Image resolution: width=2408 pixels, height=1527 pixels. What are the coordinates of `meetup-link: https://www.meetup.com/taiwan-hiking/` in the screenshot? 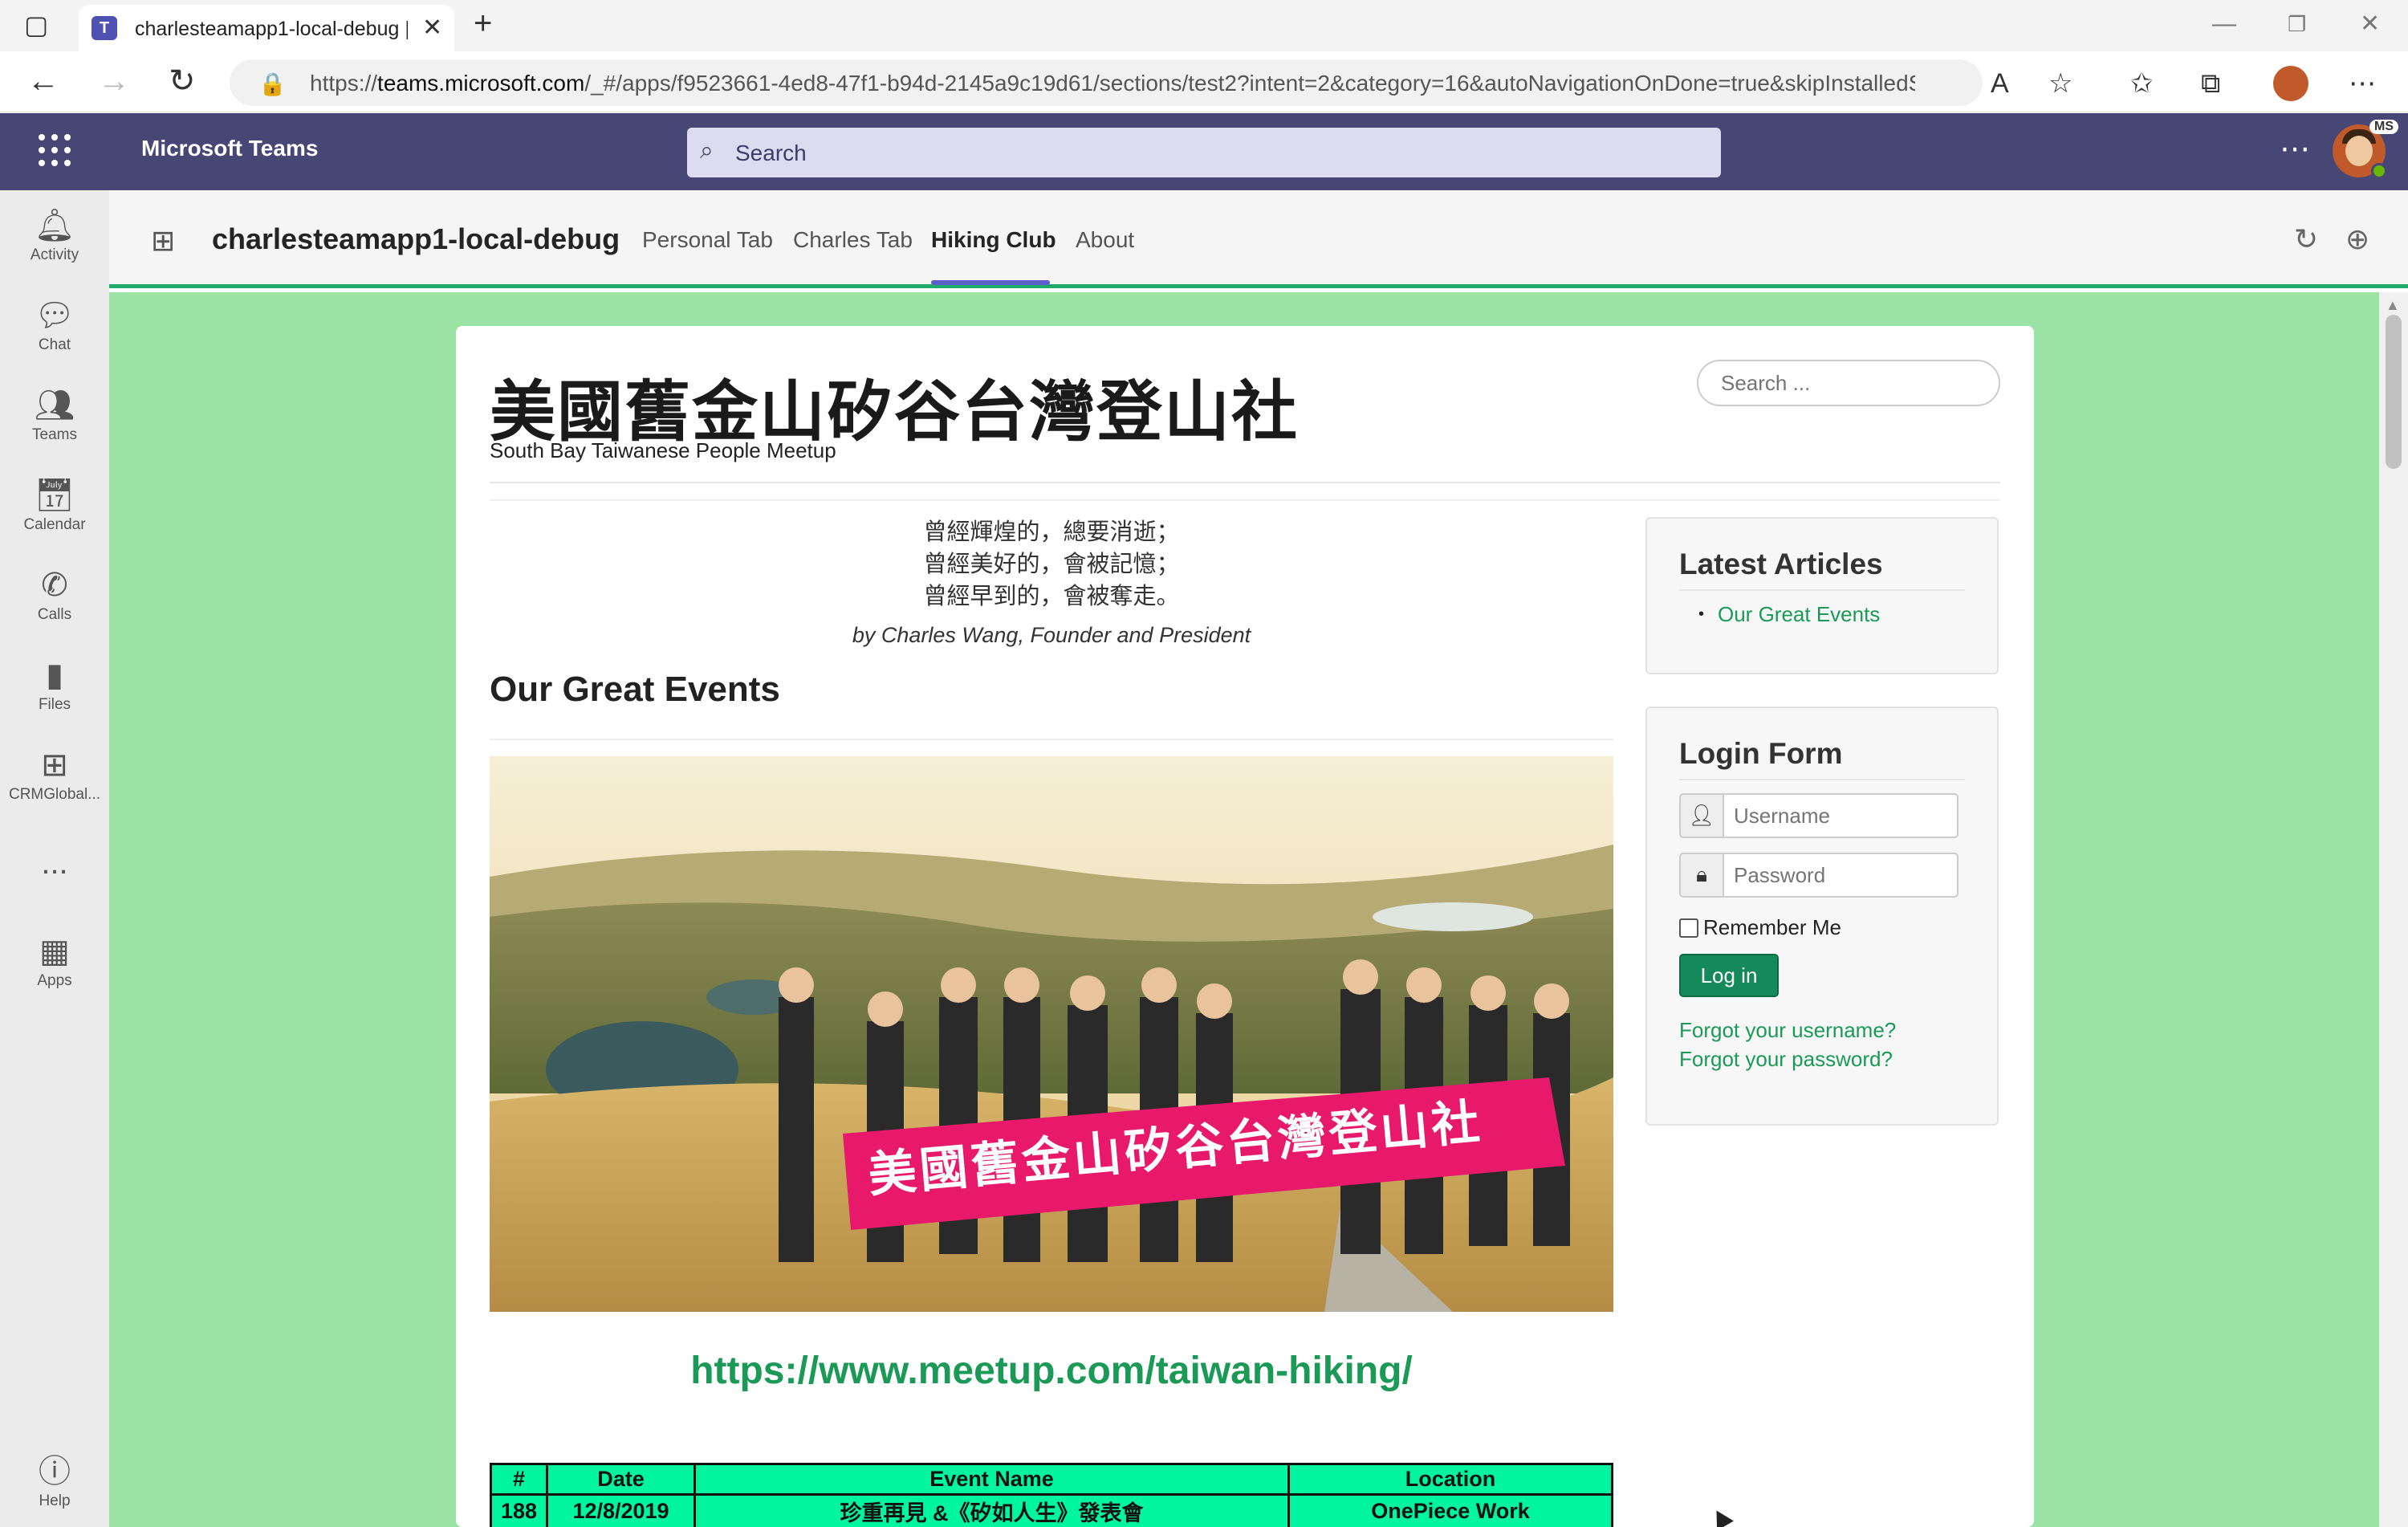 It's located at (1051, 1371).